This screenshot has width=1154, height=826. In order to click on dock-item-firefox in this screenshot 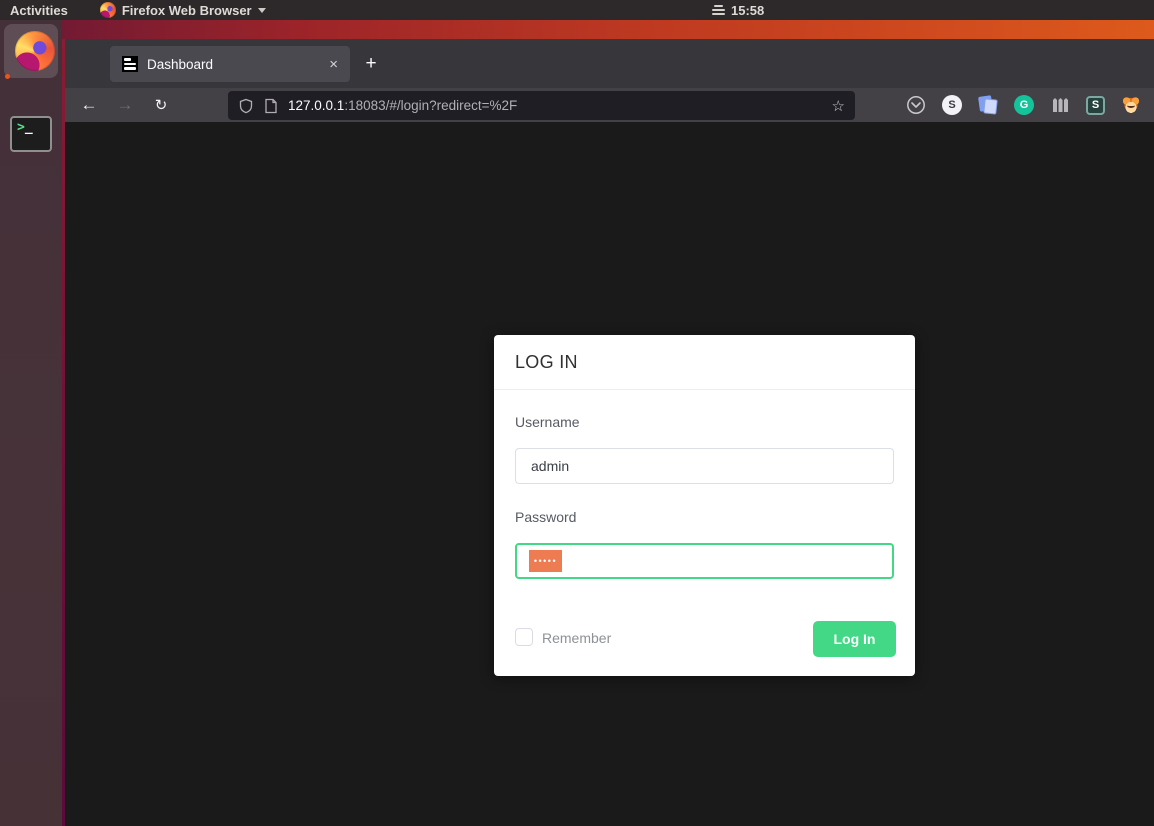, I will do `click(31, 51)`.